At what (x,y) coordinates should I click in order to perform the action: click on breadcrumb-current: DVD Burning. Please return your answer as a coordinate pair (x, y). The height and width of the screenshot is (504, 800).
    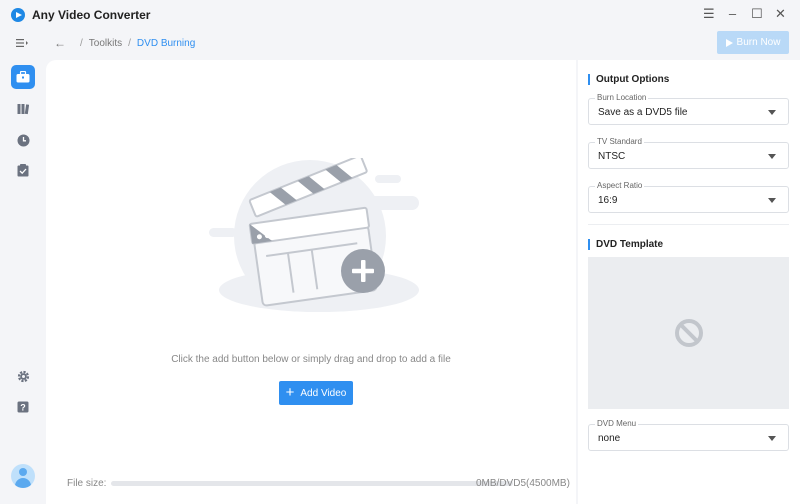
    Looking at the image, I should click on (166, 43).